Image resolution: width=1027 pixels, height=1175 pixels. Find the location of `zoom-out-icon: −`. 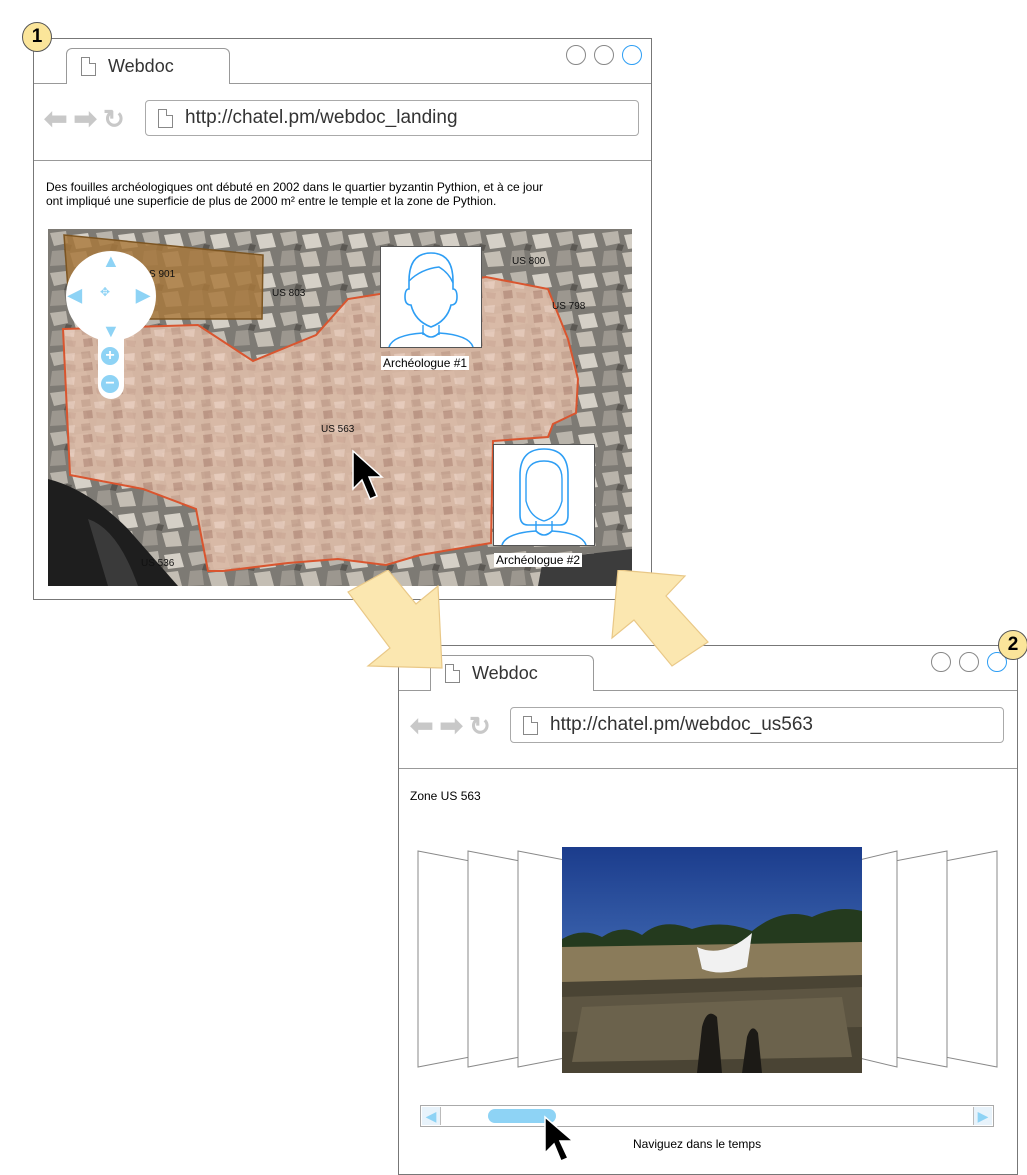

zoom-out-icon: − is located at coordinates (110, 384).